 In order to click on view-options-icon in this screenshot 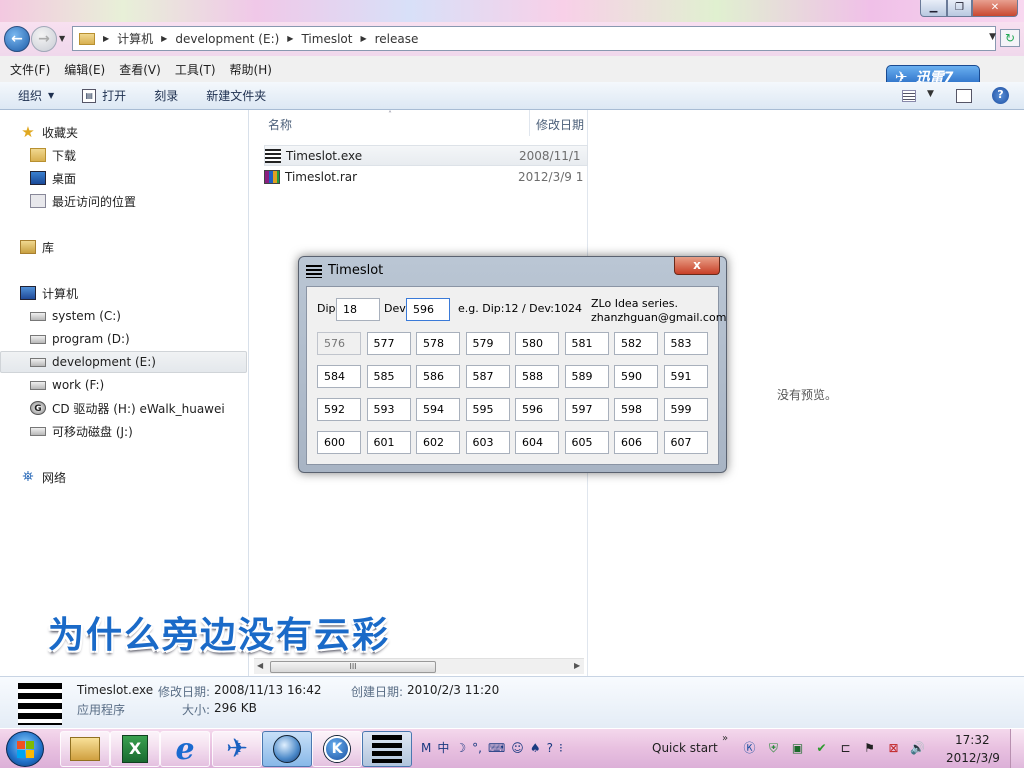, I will do `click(909, 96)`.